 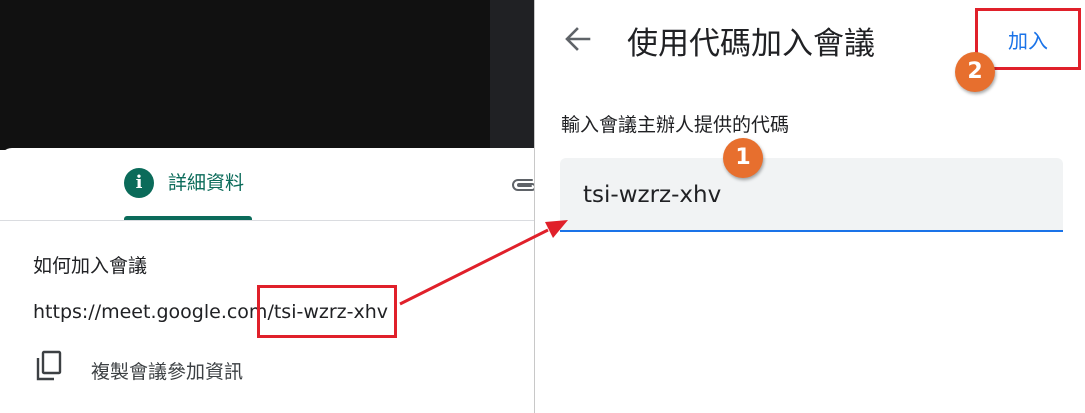 What do you see at coordinates (49, 366) in the screenshot?
I see `copy-icon` at bounding box center [49, 366].